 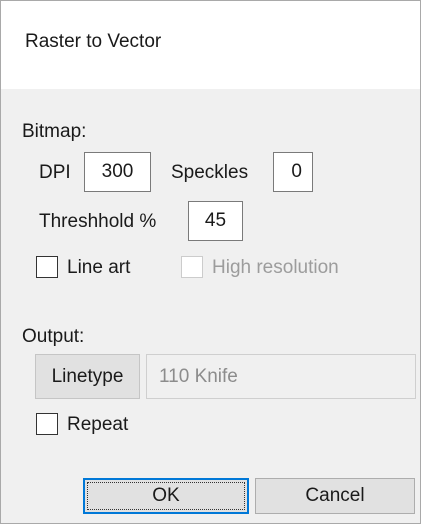 I want to click on speckles-label: Speckles, so click(x=210, y=172).